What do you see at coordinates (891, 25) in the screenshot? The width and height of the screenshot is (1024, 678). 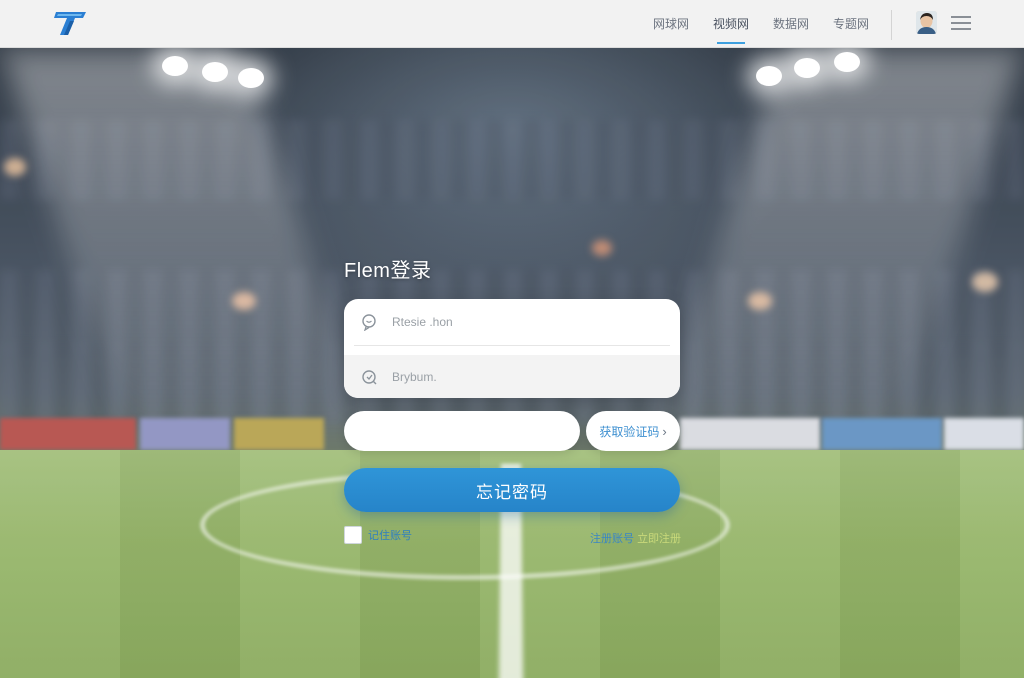 I see `header-divider` at bounding box center [891, 25].